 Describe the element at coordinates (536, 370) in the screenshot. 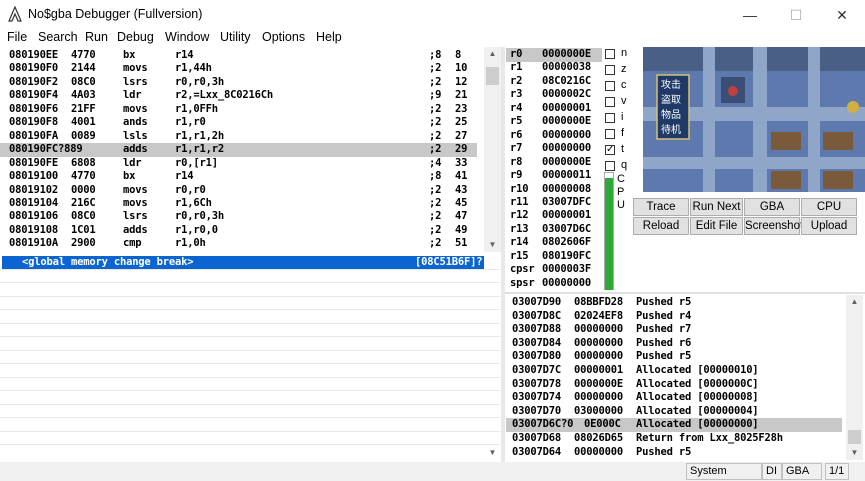

I see `stack-addr: 03007D7C` at that location.